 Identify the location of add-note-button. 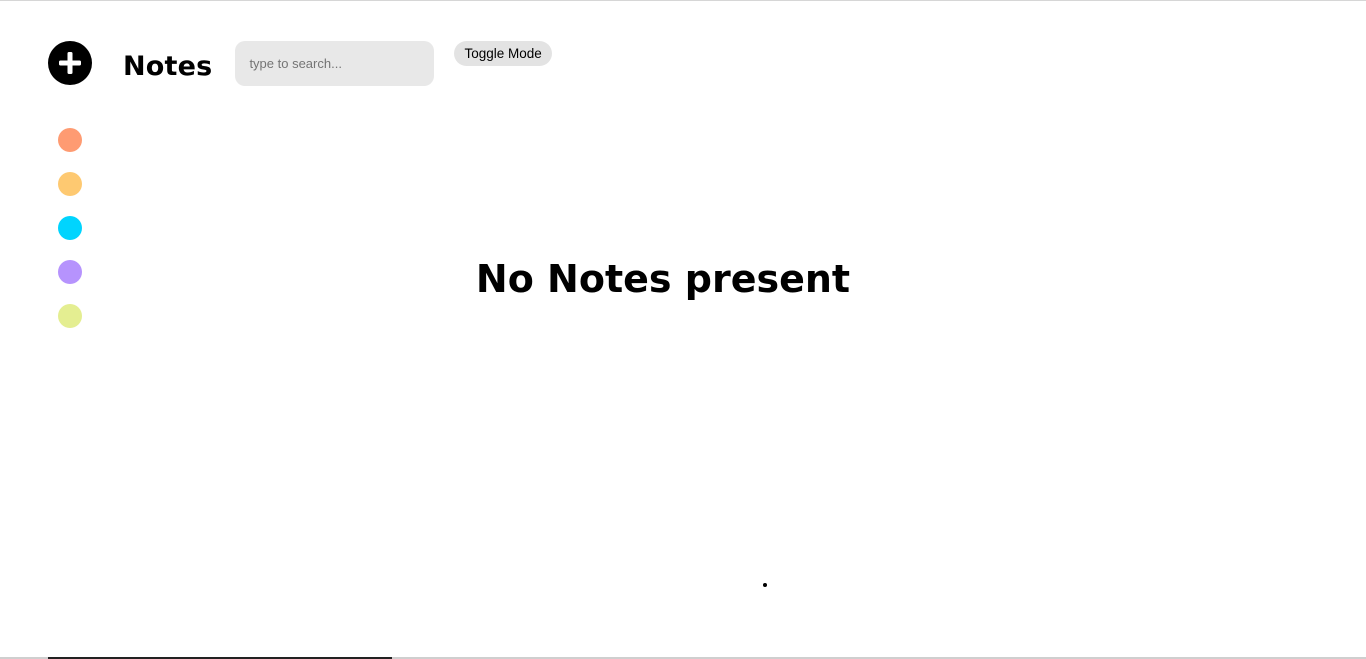
(70, 63).